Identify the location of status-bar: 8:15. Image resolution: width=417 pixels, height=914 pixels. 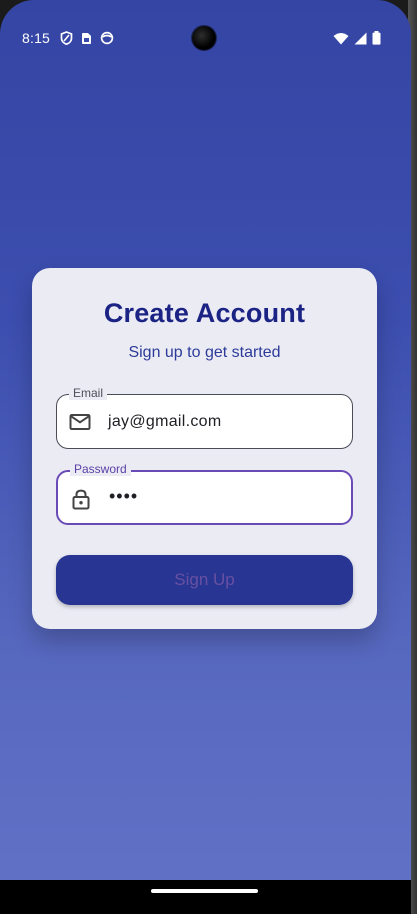
(205, 38).